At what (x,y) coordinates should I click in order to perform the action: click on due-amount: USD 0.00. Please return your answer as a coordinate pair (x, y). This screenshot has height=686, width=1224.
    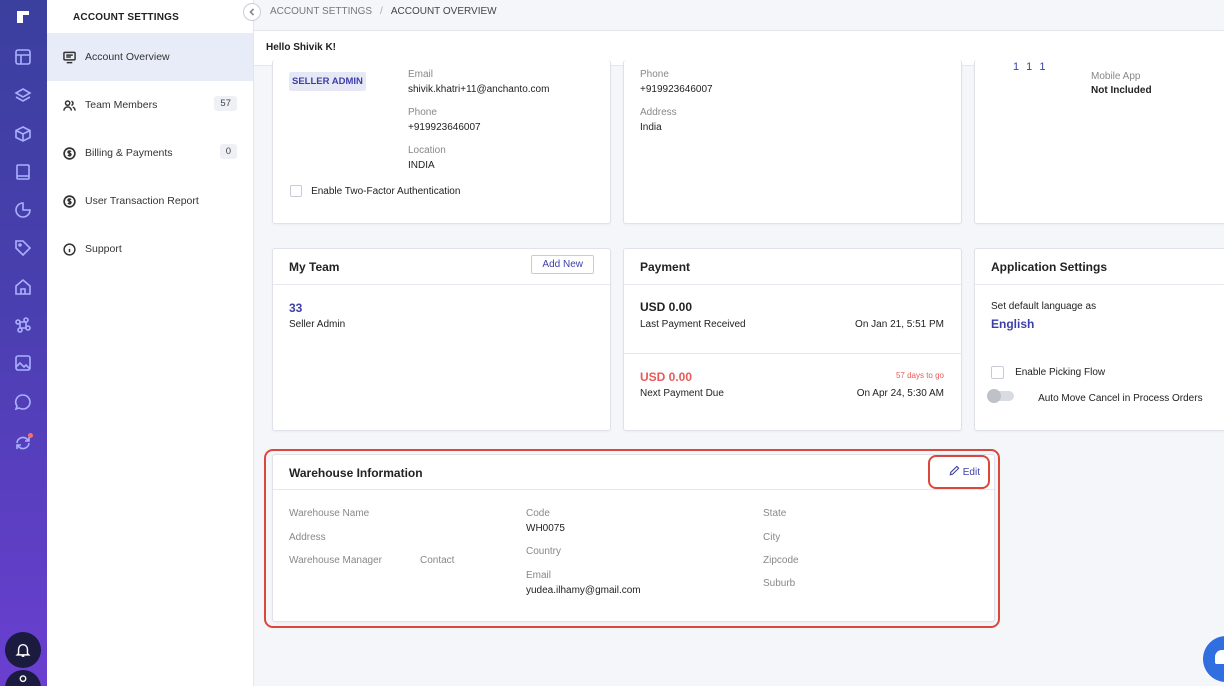
    Looking at the image, I should click on (666, 377).